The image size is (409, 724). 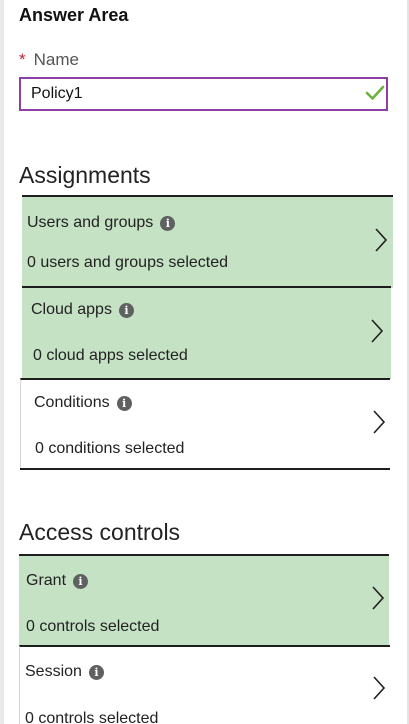 What do you see at coordinates (74, 15) in the screenshot?
I see `page-title: Answer Area` at bounding box center [74, 15].